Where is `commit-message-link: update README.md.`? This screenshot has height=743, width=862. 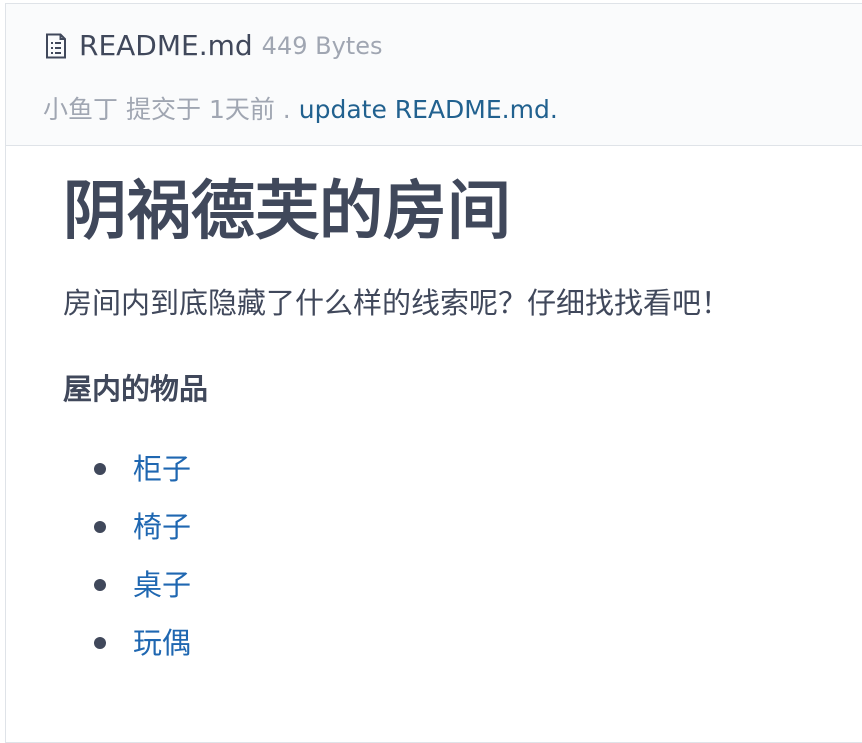
commit-message-link: update README.md. is located at coordinates (428, 109).